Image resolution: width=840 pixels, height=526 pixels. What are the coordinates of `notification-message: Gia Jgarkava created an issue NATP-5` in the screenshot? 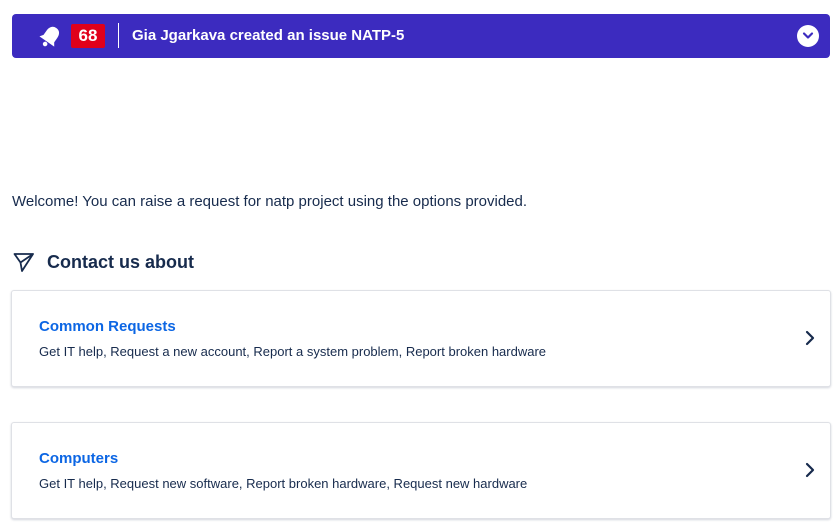 It's located at (268, 36).